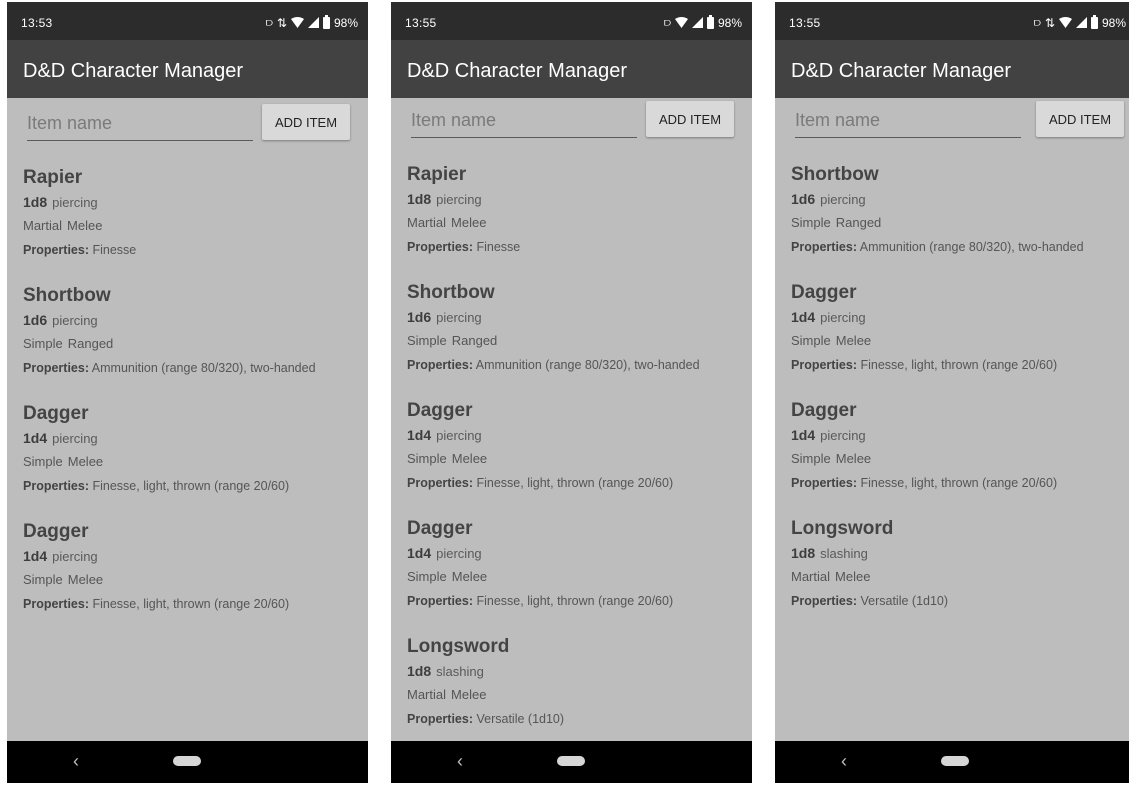  I want to click on damage-line: 1d6 piercing, so click(191, 320).